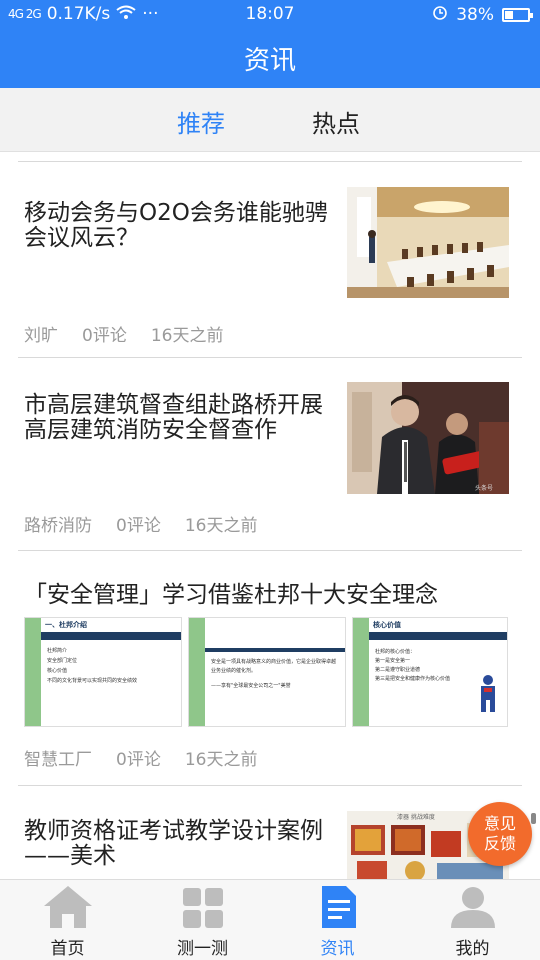 The height and width of the screenshot is (960, 540). Describe the element at coordinates (203, 908) in the screenshot. I see `grid-icon` at that location.